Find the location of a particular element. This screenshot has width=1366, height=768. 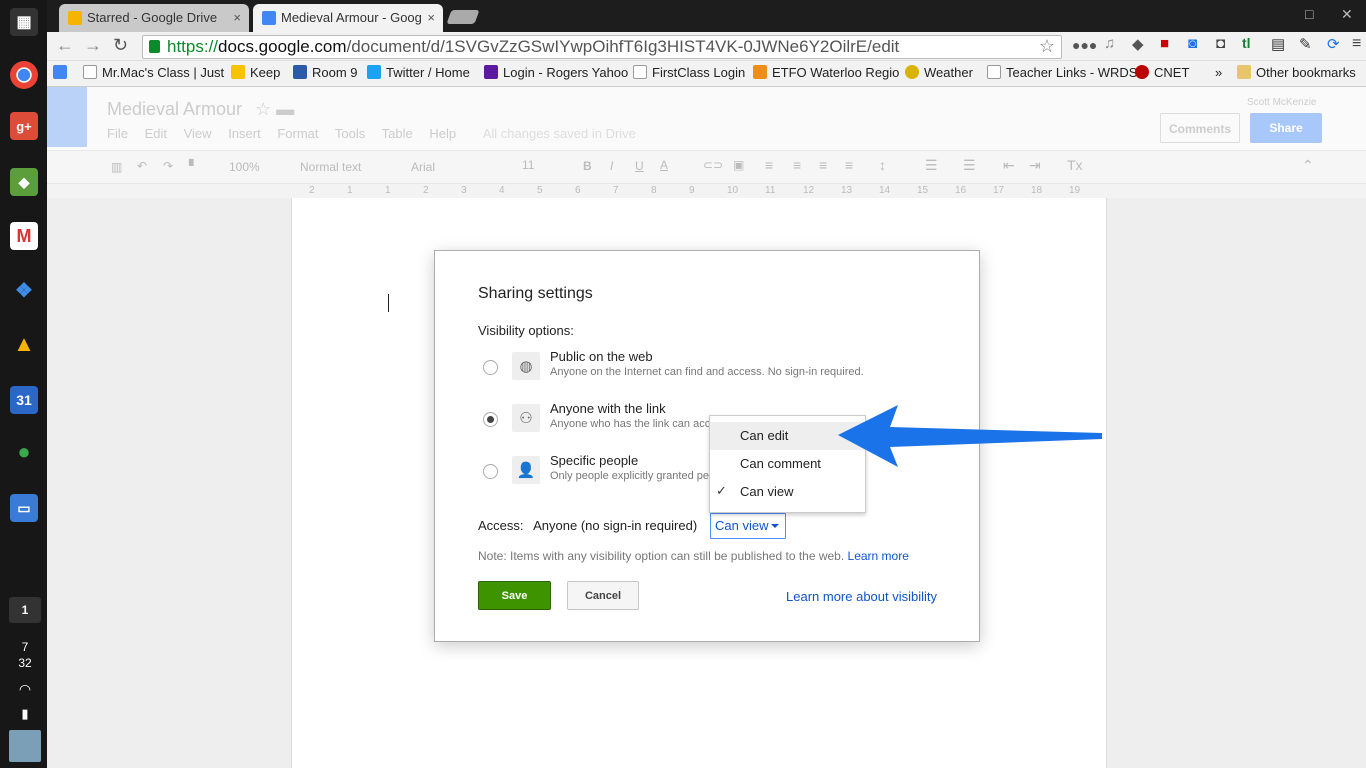

film-icon: ▤ is located at coordinates (1278, 44).